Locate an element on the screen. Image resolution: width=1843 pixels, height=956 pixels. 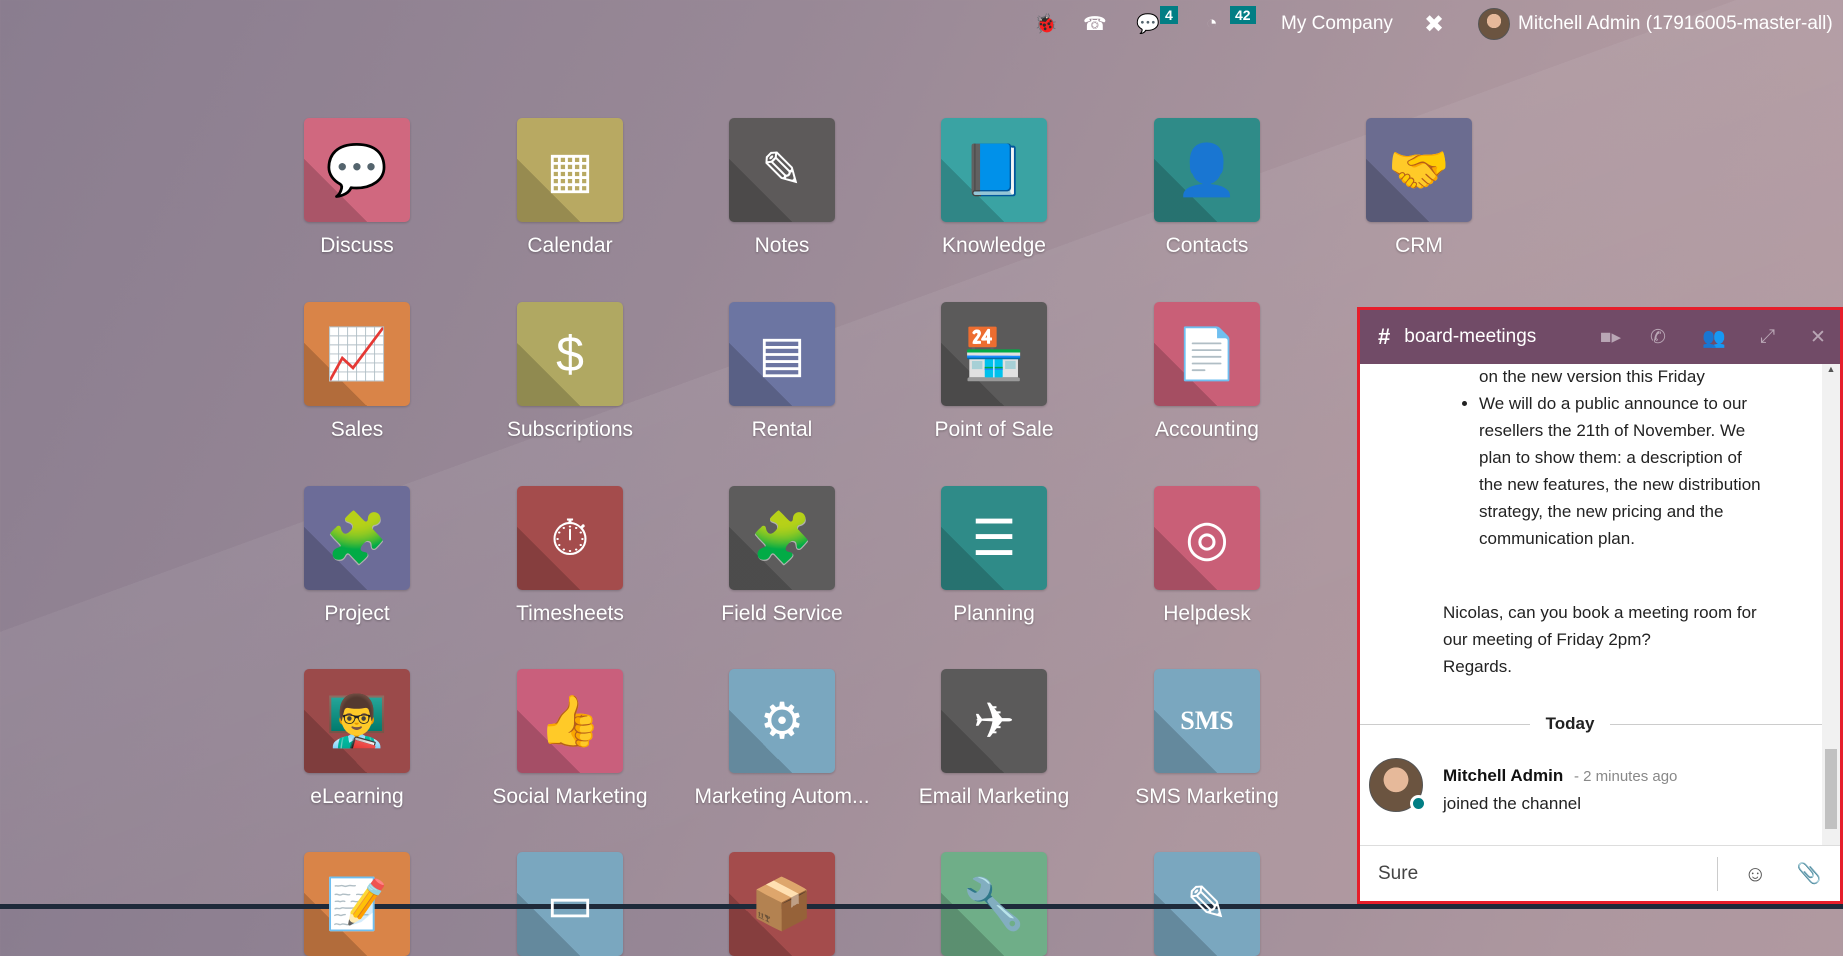
app-label: Planning is located at coordinates (994, 613).